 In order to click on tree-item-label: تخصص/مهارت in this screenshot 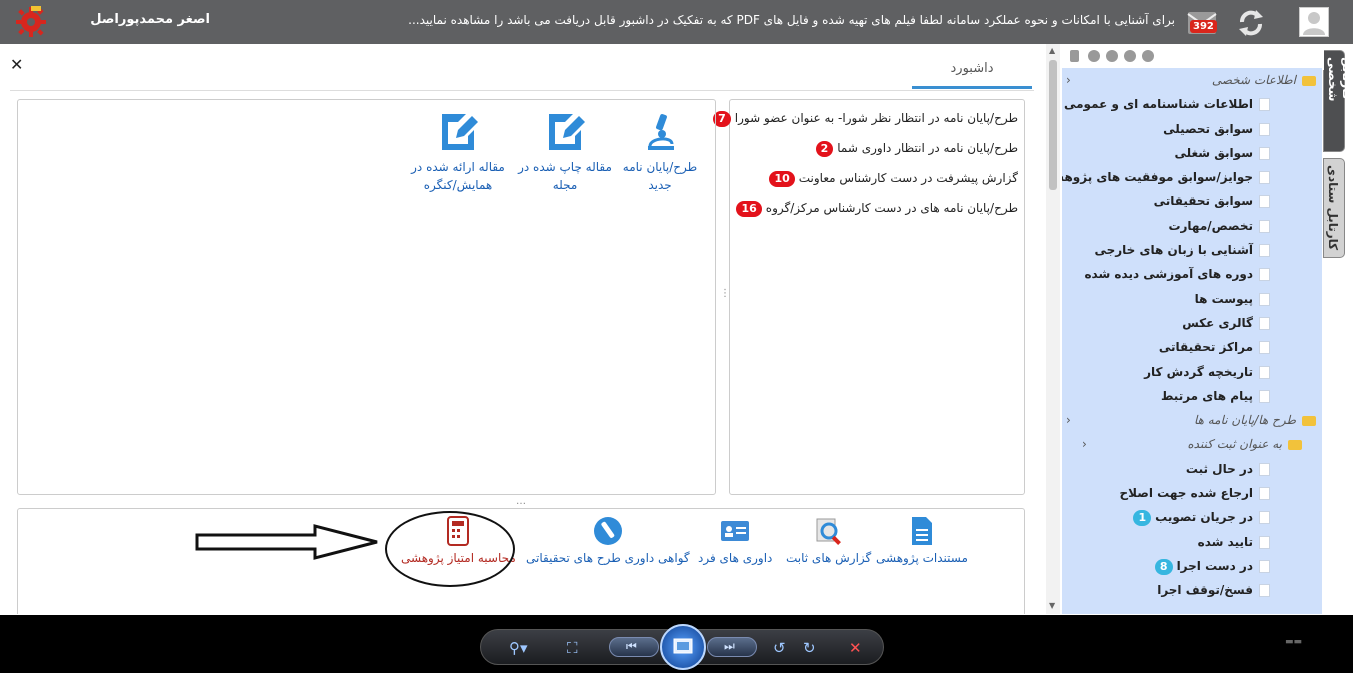, I will do `click(1210, 225)`.